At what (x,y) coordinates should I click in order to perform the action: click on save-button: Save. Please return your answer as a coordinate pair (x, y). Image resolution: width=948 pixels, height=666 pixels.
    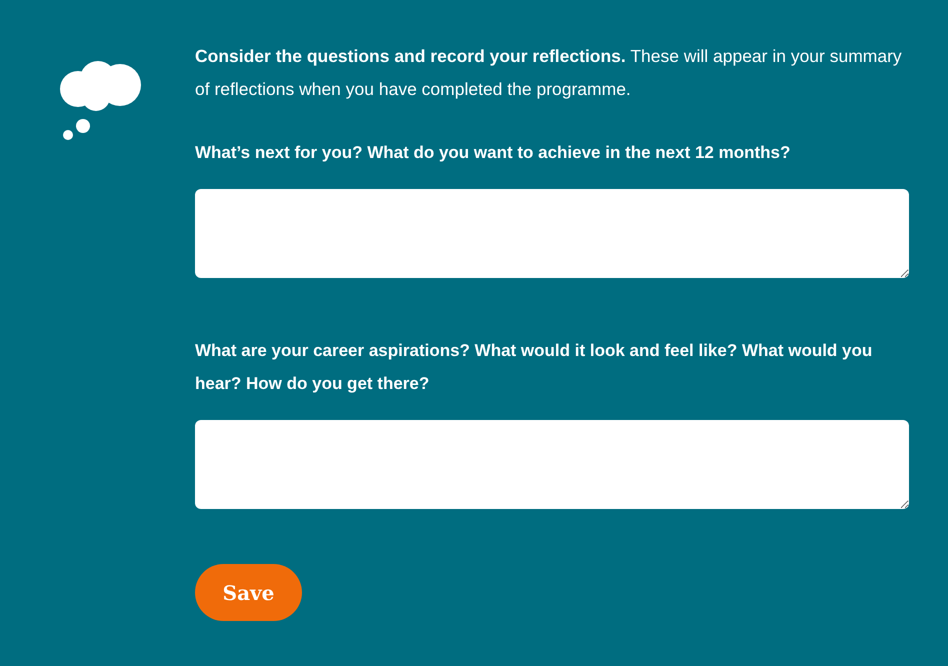
    Looking at the image, I should click on (248, 592).